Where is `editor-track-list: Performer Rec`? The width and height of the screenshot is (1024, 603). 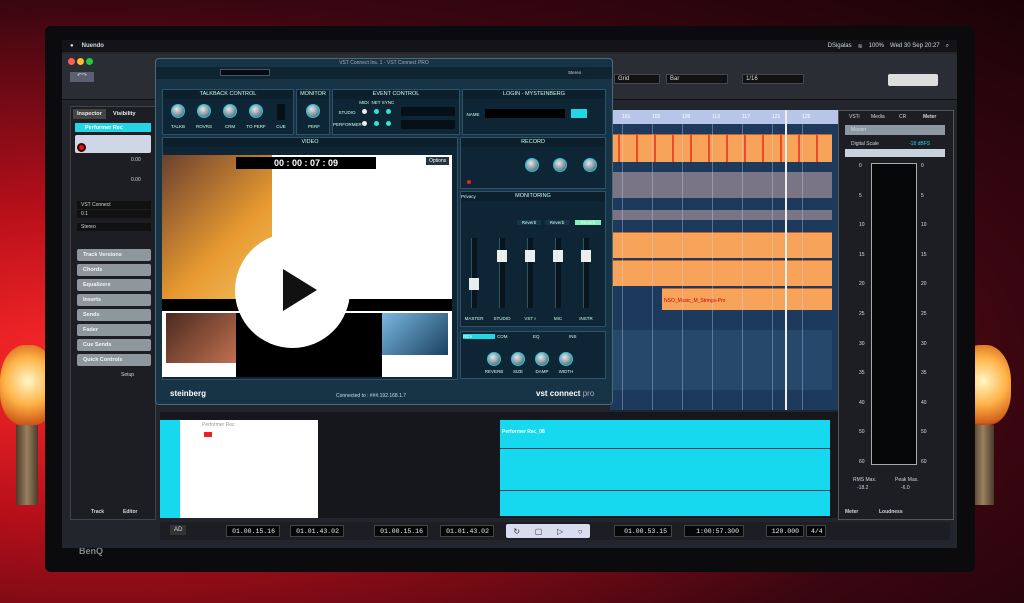
editor-track-list: Performer Rec is located at coordinates (239, 469).